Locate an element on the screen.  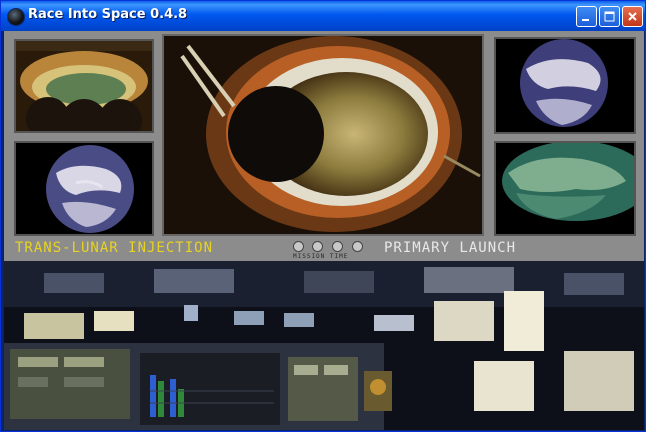
right-status-label: PRIMARY LAUNCH is located at coordinates (450, 248).